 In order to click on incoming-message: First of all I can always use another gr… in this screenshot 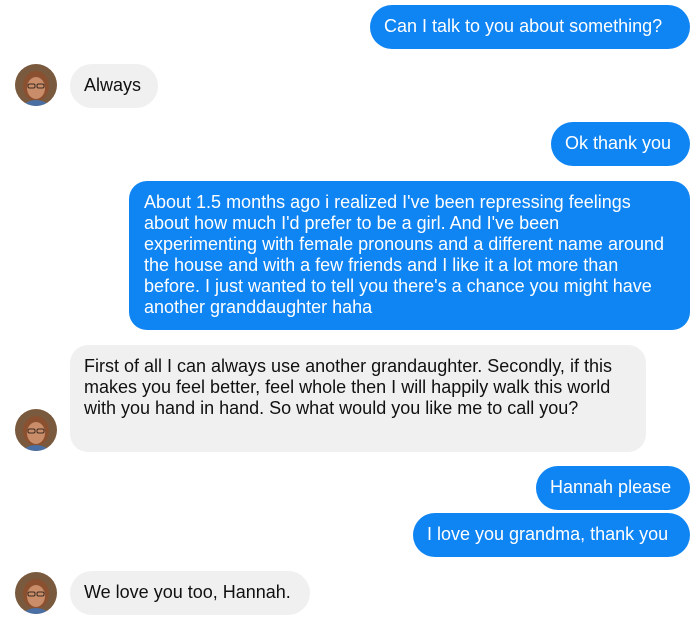, I will do `click(358, 398)`.